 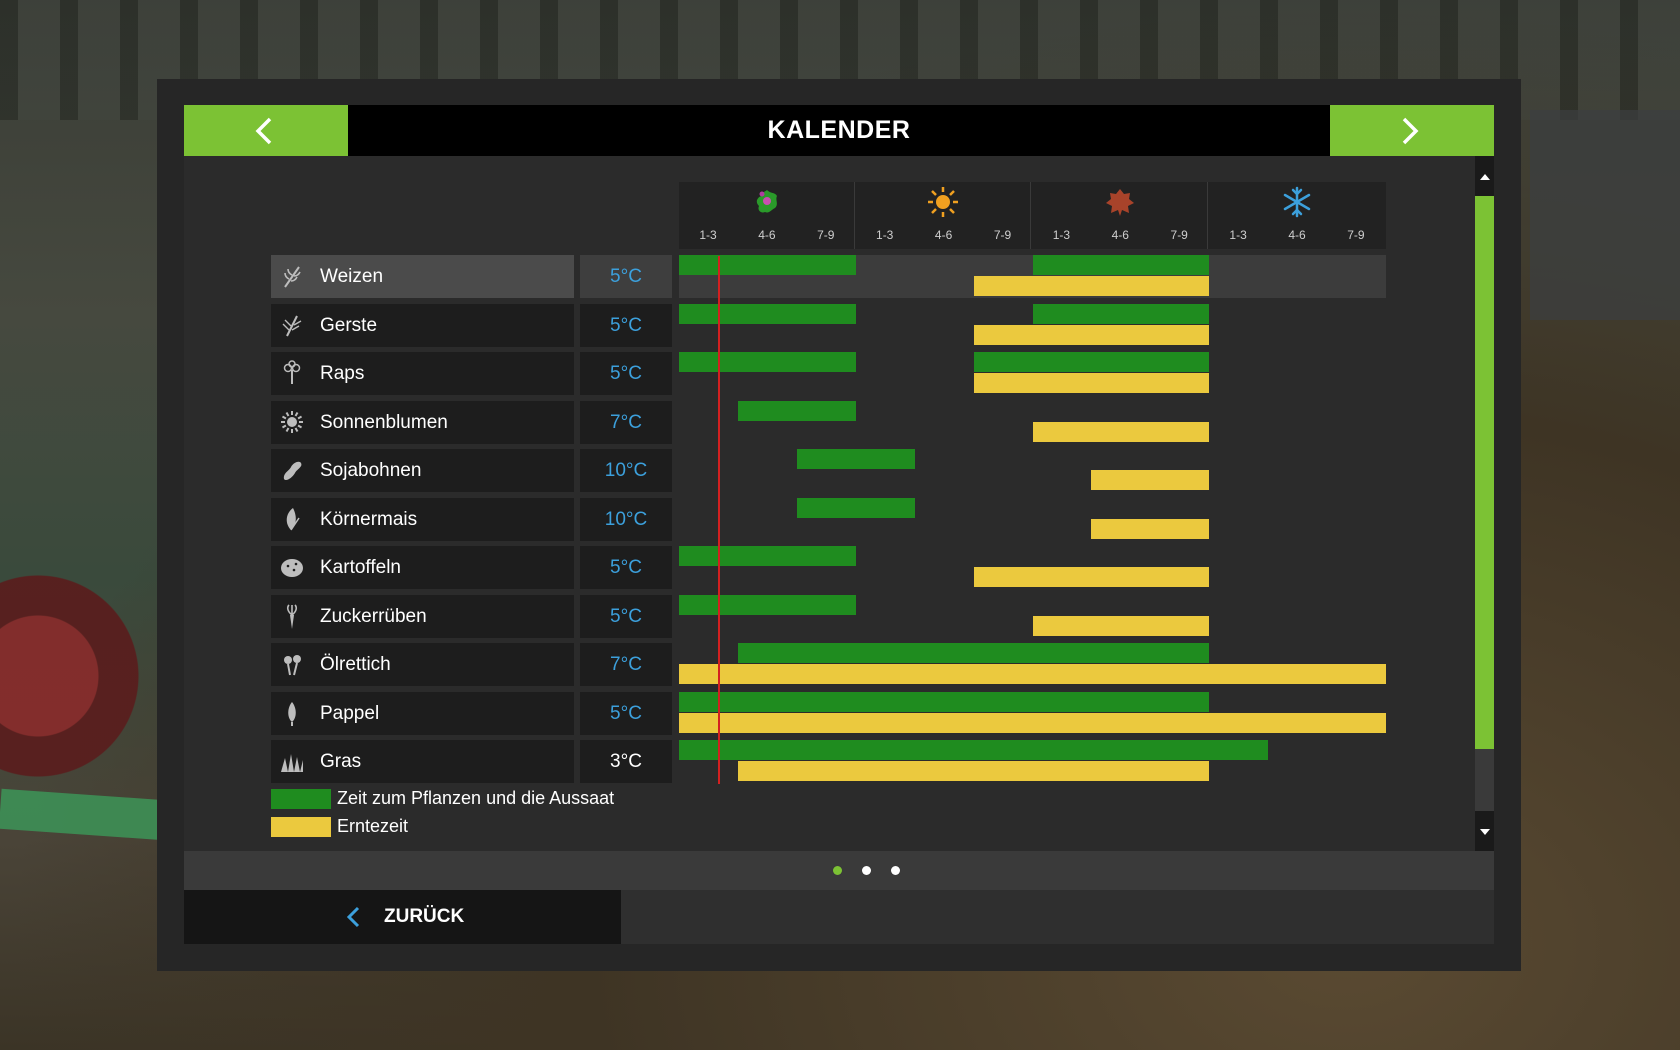 What do you see at coordinates (360, 567) in the screenshot?
I see `crop-name: Kartoffeln` at bounding box center [360, 567].